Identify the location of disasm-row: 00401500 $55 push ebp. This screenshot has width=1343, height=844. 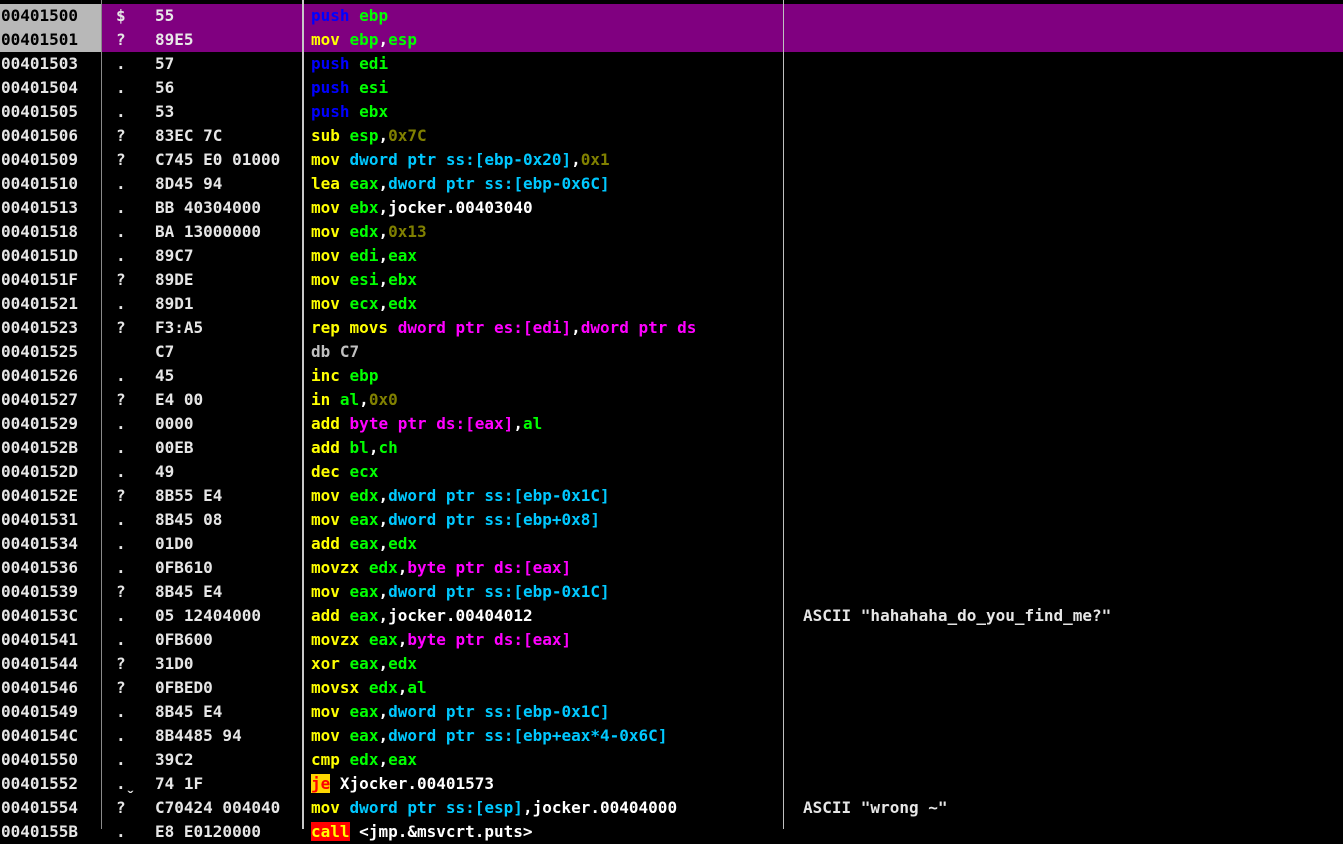
(671, 16).